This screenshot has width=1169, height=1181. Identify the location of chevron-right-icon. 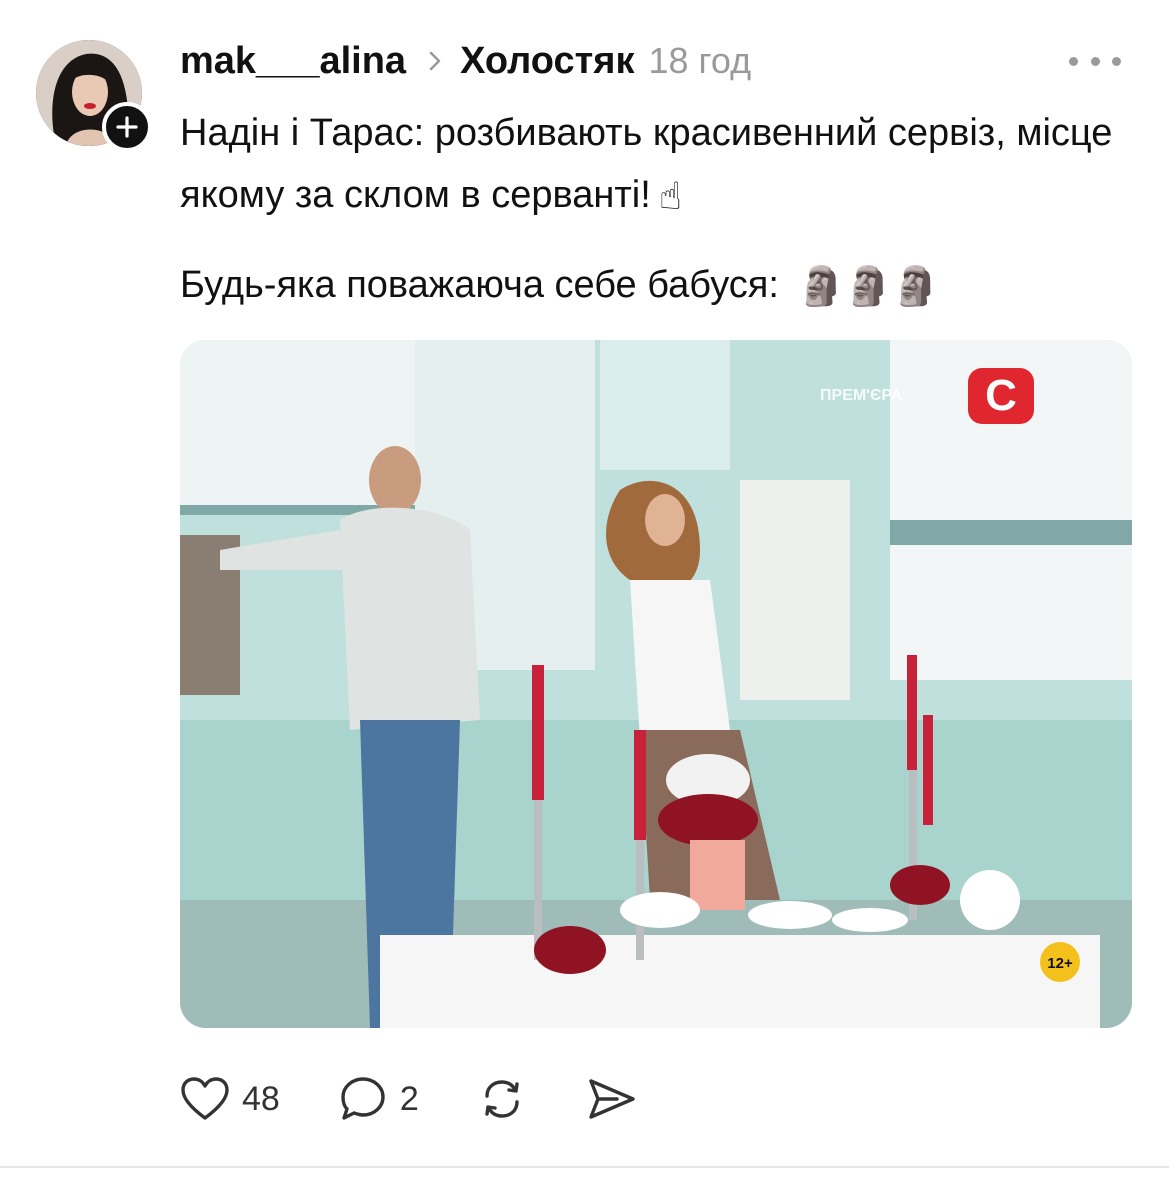
(435, 61).